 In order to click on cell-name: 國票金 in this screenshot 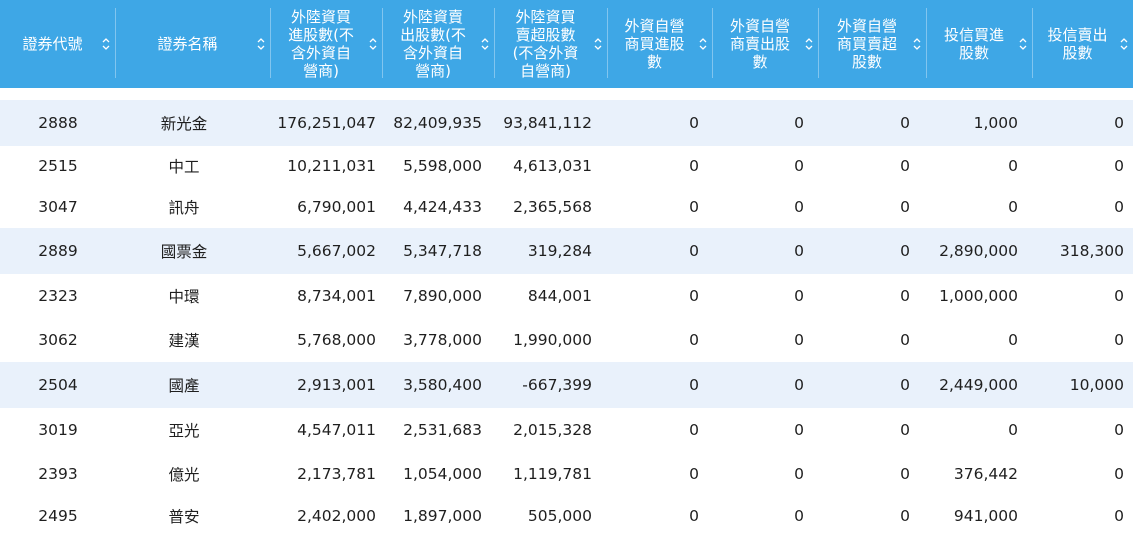, I will do `click(184, 251)`.